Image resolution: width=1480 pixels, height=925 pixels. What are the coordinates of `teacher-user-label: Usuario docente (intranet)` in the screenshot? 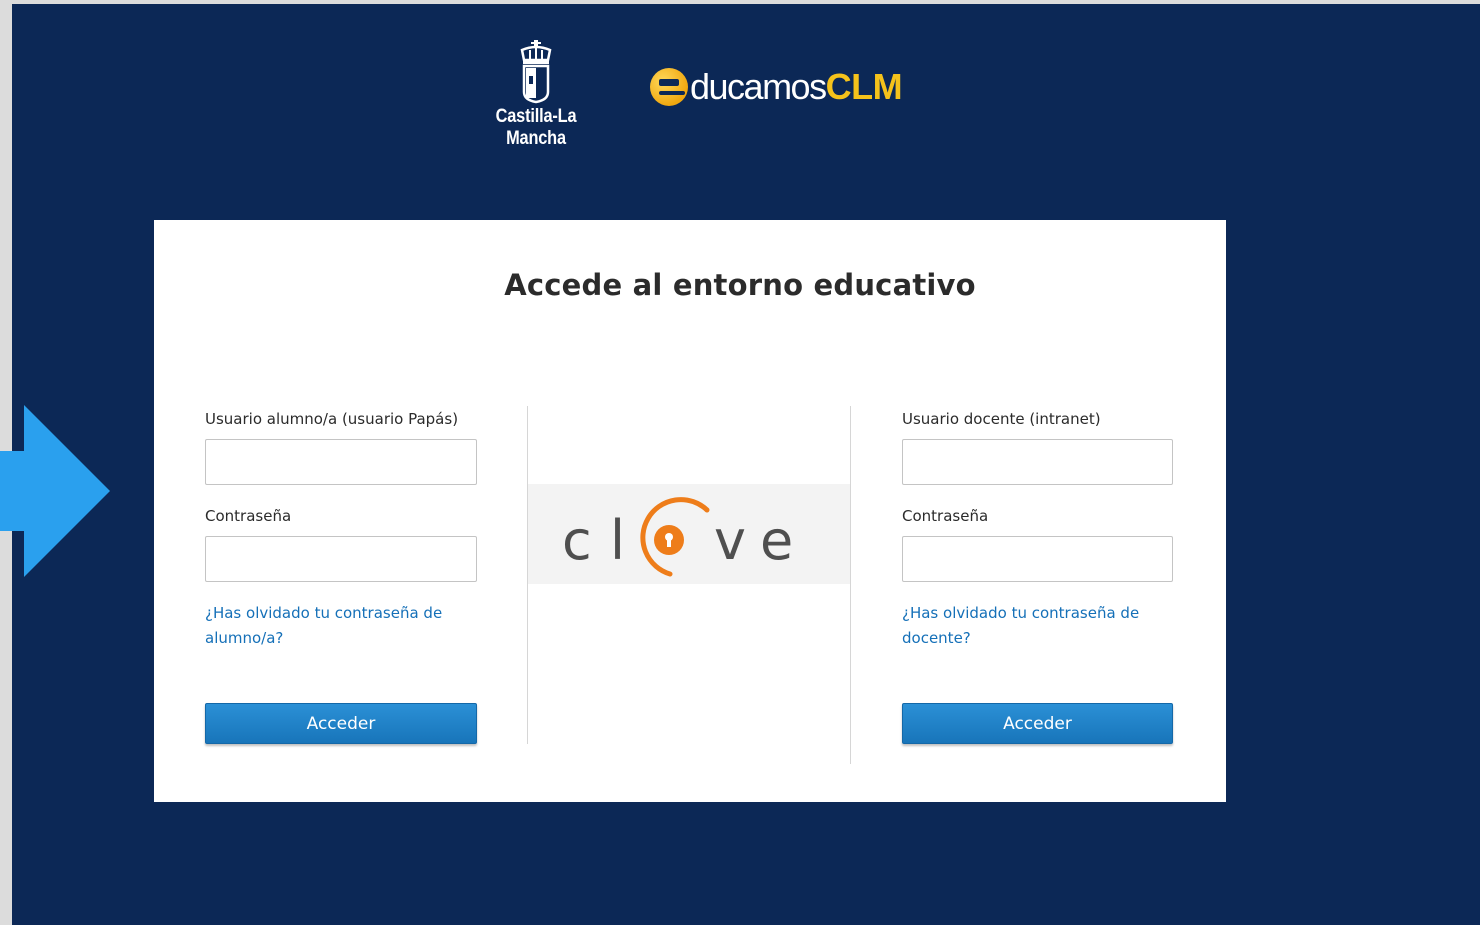 It's located at (1001, 419).